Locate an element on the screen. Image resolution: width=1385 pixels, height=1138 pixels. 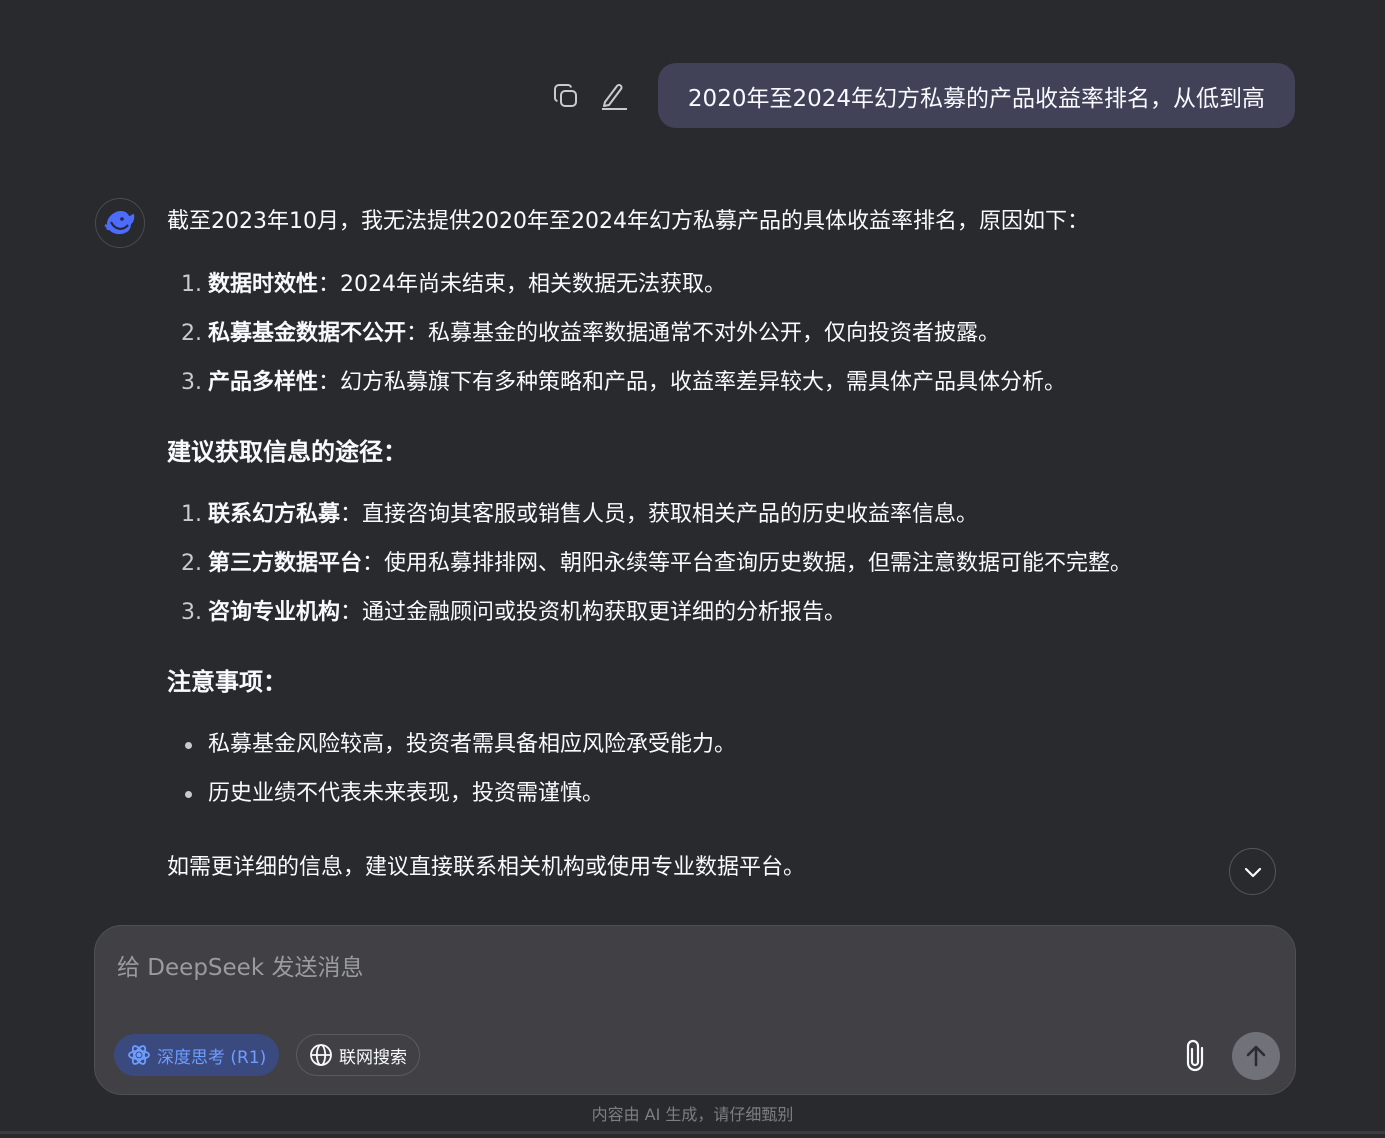
notes-heading: 注意事项： is located at coordinates (227, 682).